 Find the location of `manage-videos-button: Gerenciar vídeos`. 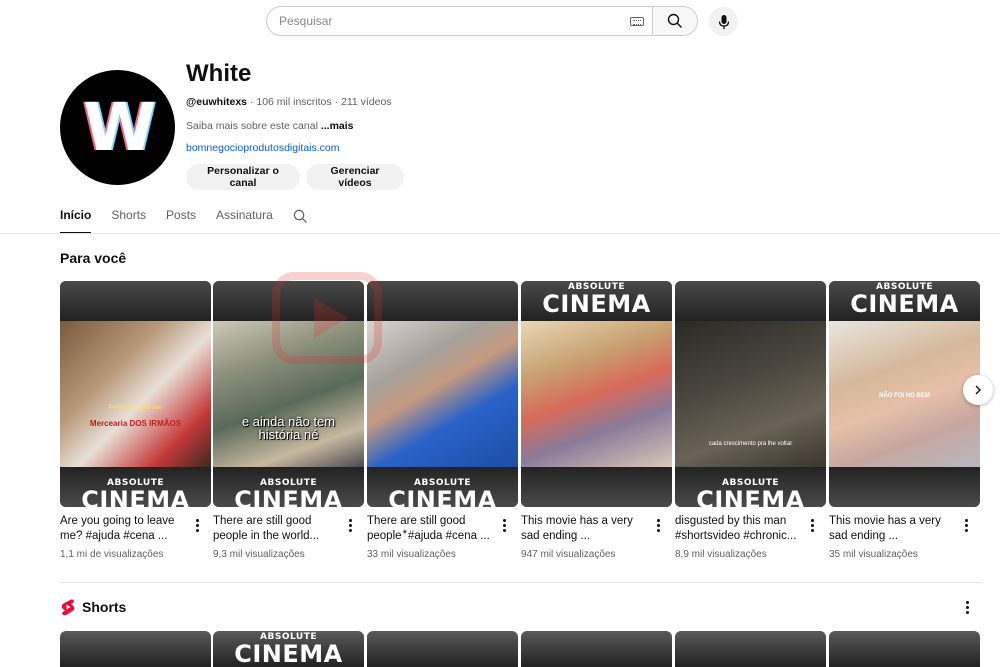

manage-videos-button: Gerenciar vídeos is located at coordinates (355, 177).